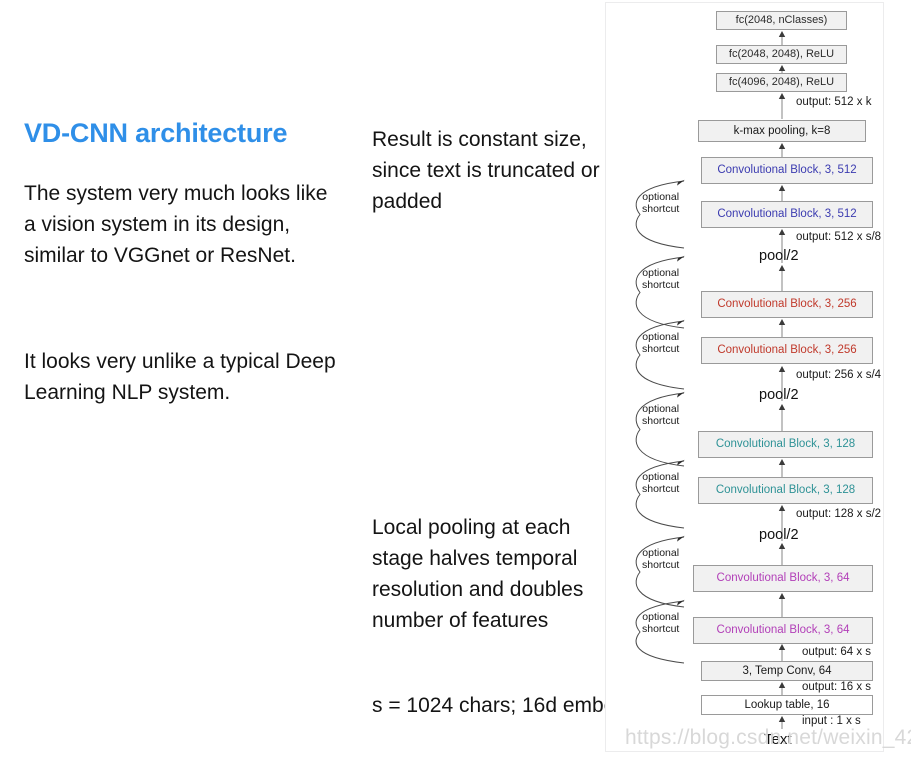 This screenshot has height=764, width=911. I want to click on node-conv-64-b-label: Convolutional Block, 3, 64, so click(783, 578).